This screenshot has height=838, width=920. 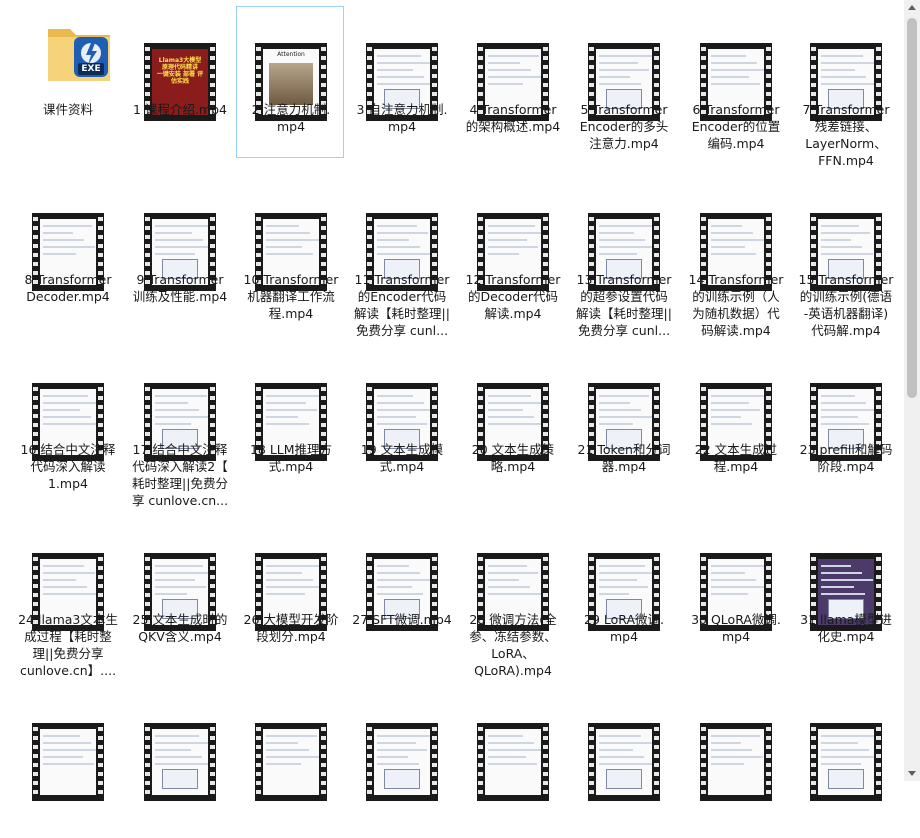 What do you see at coordinates (735, 82) in the screenshot?
I see `video-file-item: 6 Transformer Encoder的位置 编码.mp4` at bounding box center [735, 82].